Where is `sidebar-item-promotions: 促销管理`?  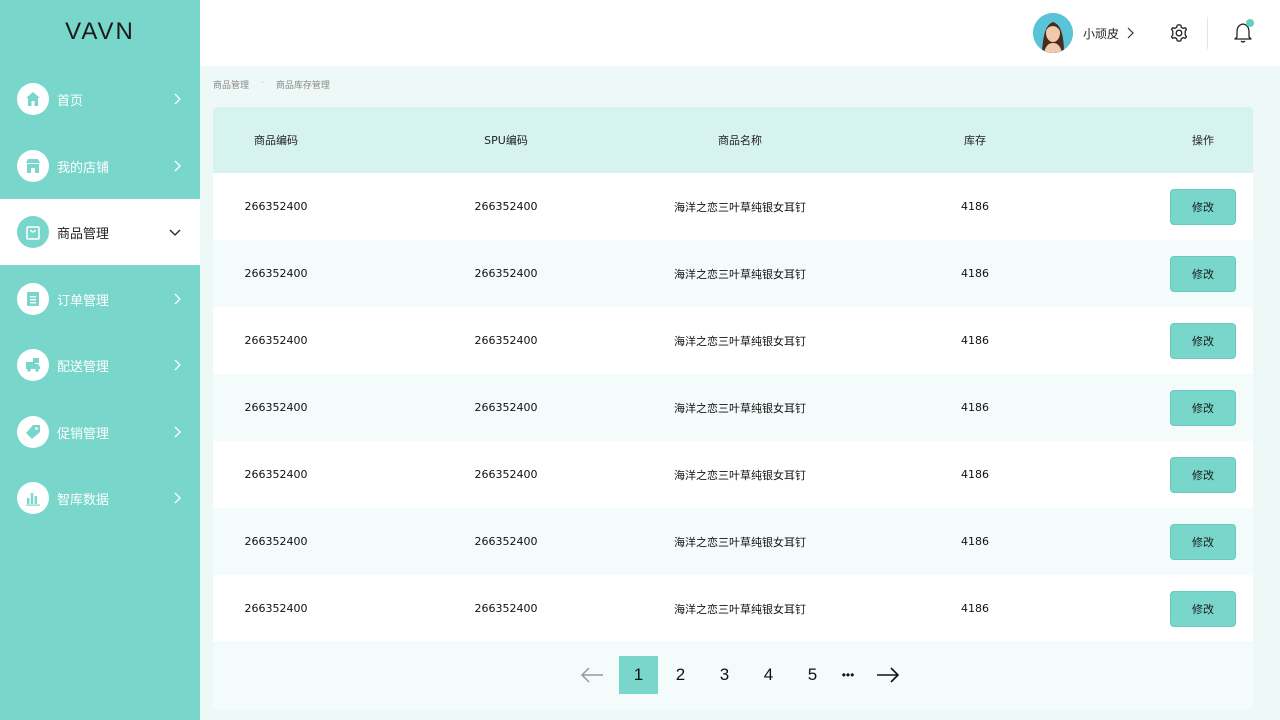
sidebar-item-promotions: 促销管理 is located at coordinates (100, 432).